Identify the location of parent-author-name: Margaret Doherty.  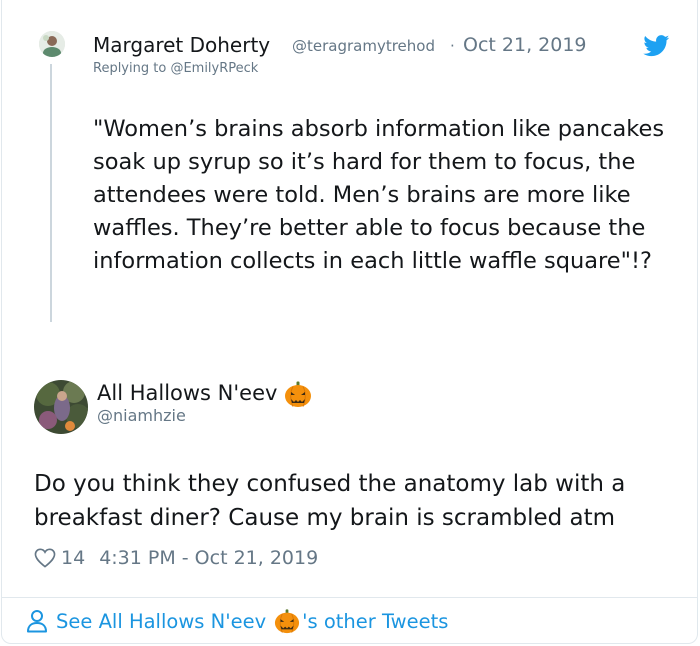
(181, 45).